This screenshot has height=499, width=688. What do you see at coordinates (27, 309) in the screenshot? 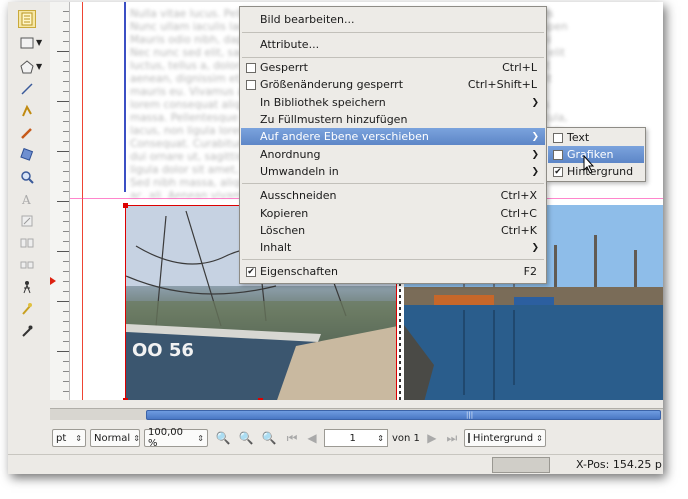
I see `copy-properties-icon` at bounding box center [27, 309].